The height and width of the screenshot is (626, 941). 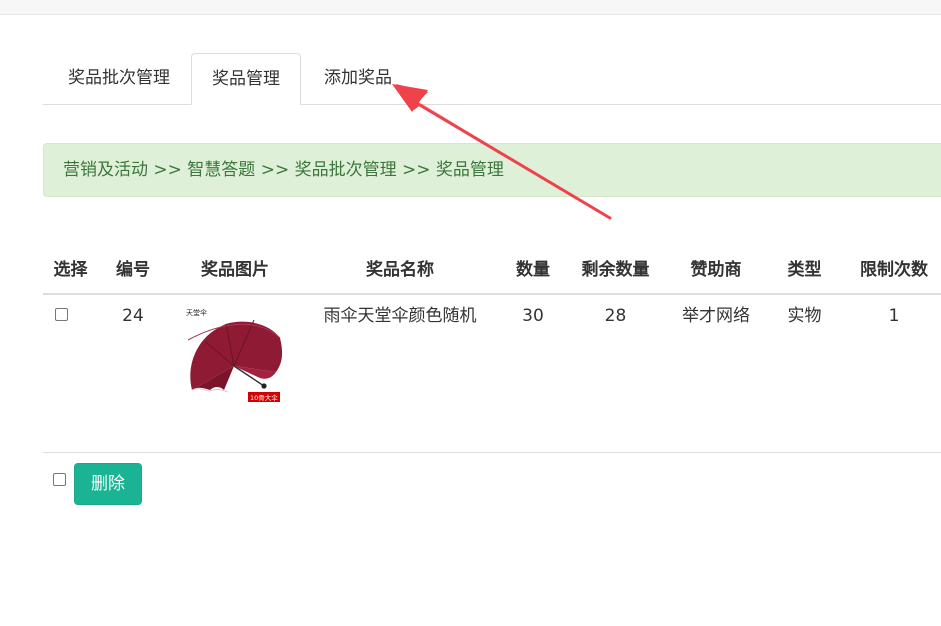 I want to click on row-select-checkbox, so click(x=61, y=314).